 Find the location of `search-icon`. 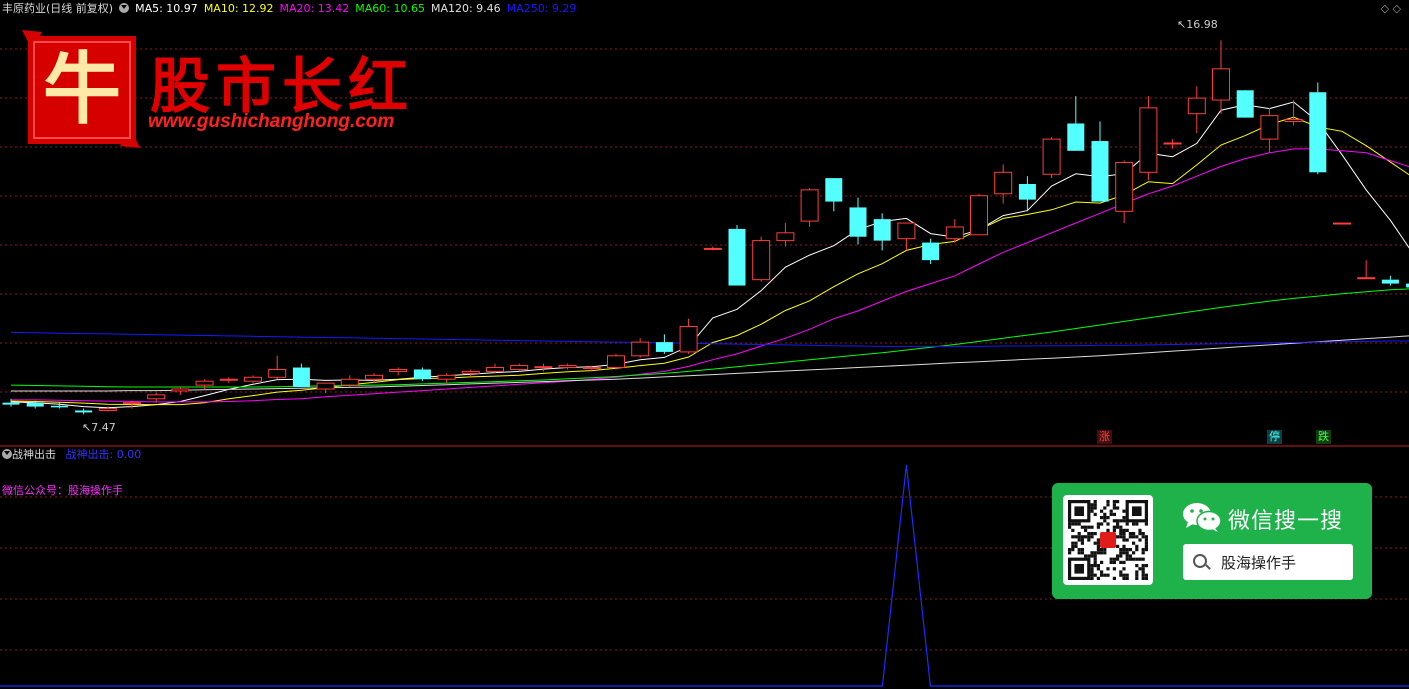

search-icon is located at coordinates (1200, 561).